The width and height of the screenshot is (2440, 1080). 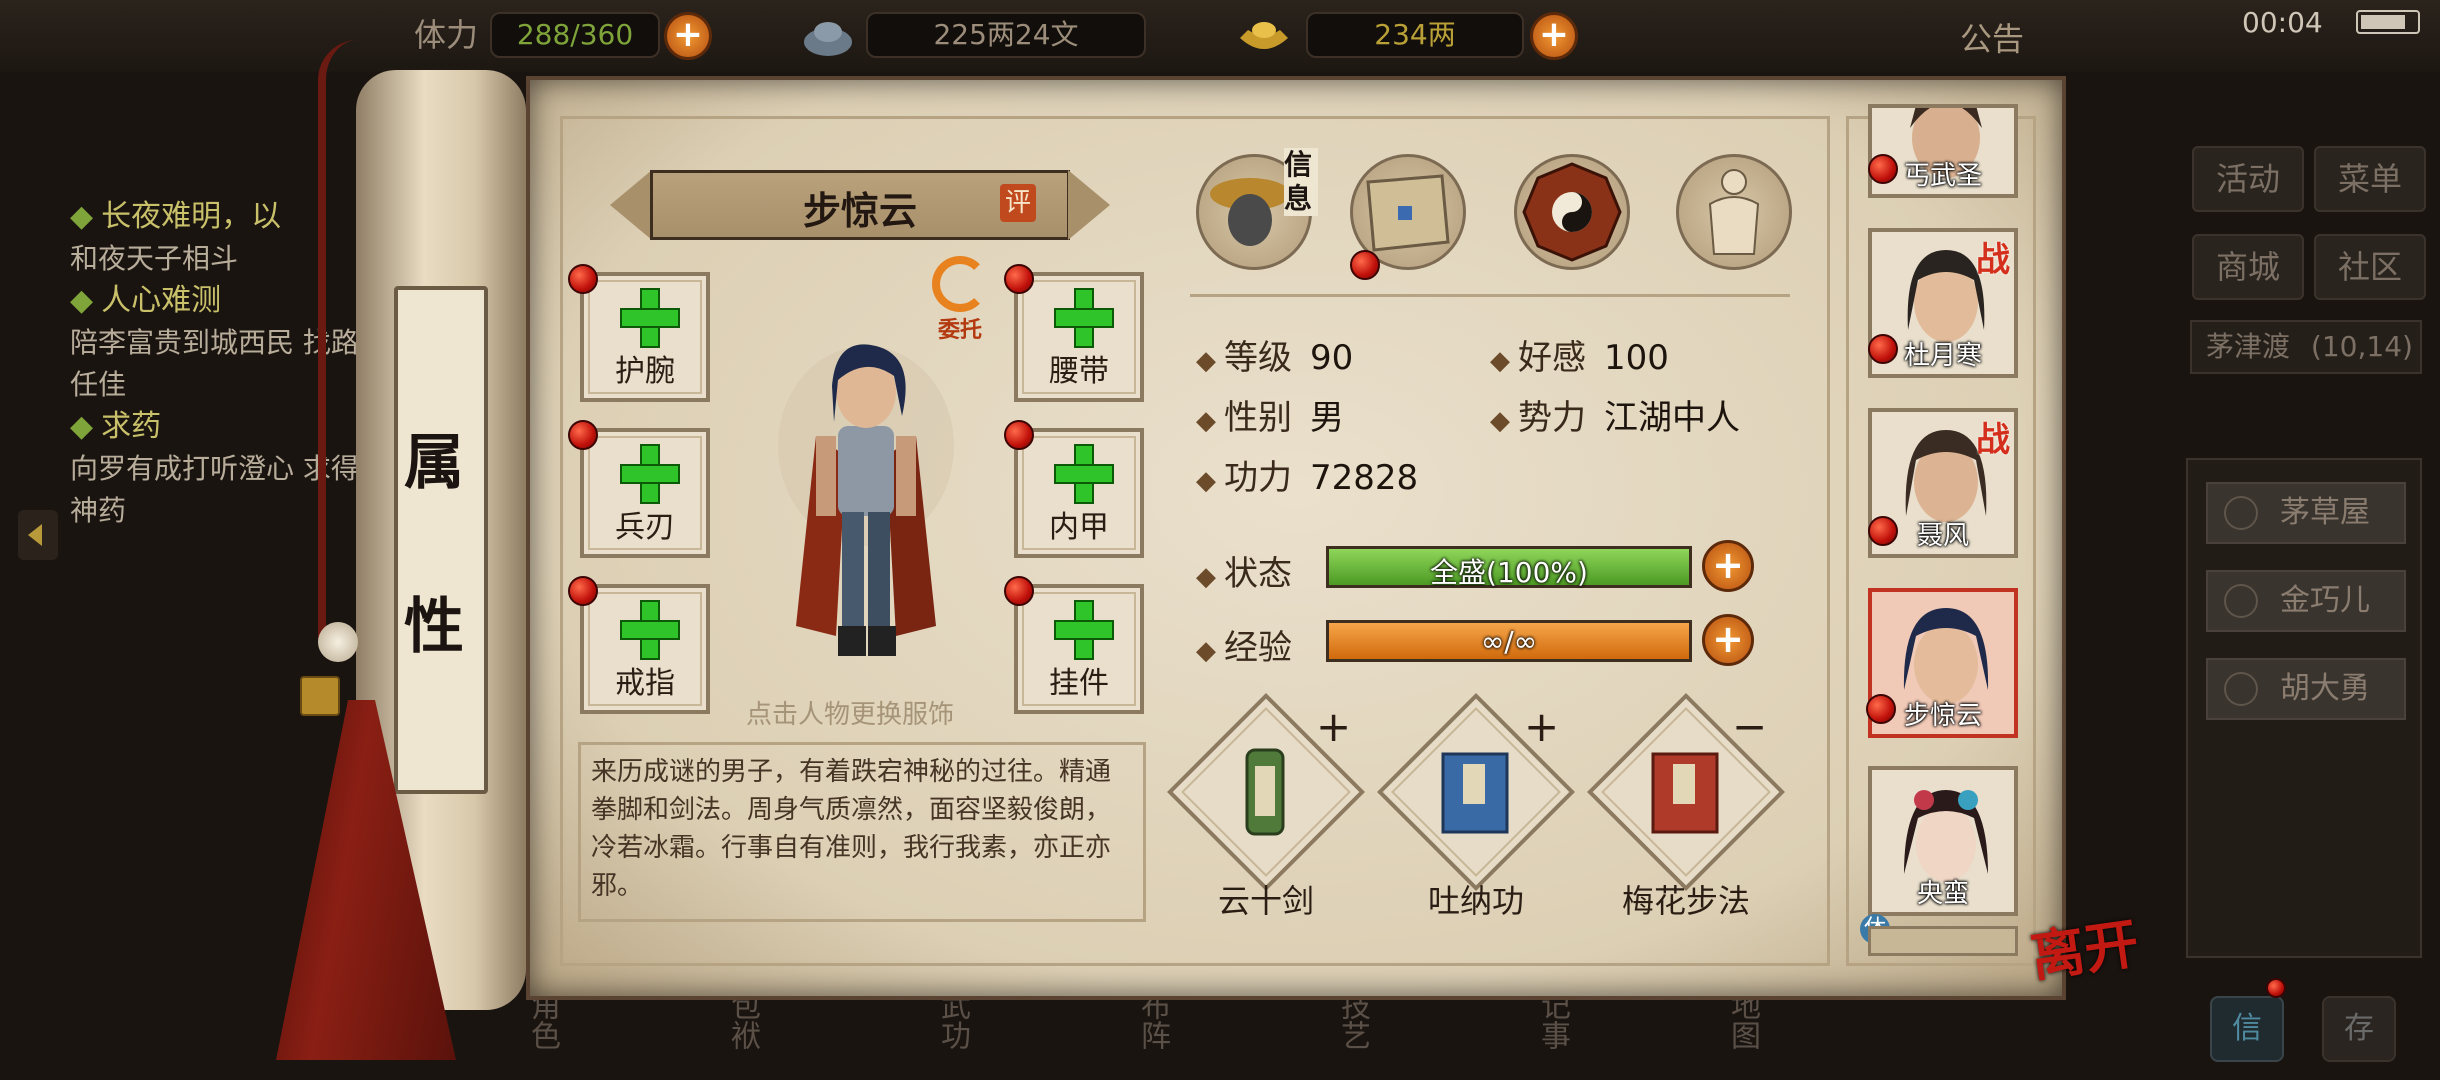 What do you see at coordinates (1220, 36) in the screenshot?
I see `top-resource-bar: 体力 288/360 + 225两24文 234两 + 公告 00:04` at bounding box center [1220, 36].